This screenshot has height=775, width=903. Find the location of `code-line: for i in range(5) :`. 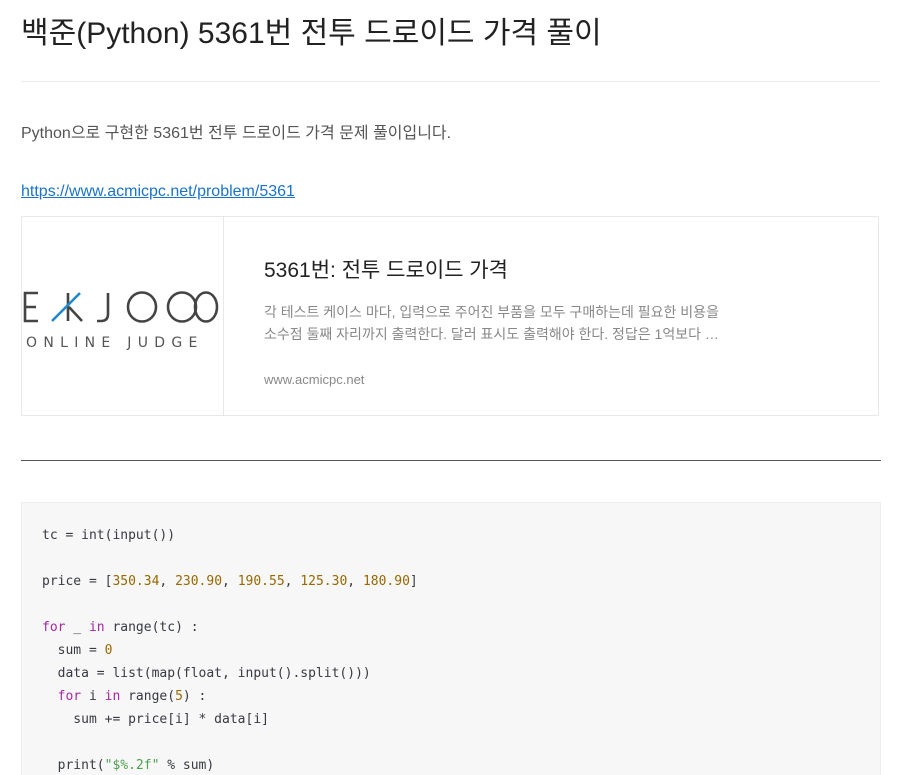

code-line: for i in range(5) : is located at coordinates (230, 696).